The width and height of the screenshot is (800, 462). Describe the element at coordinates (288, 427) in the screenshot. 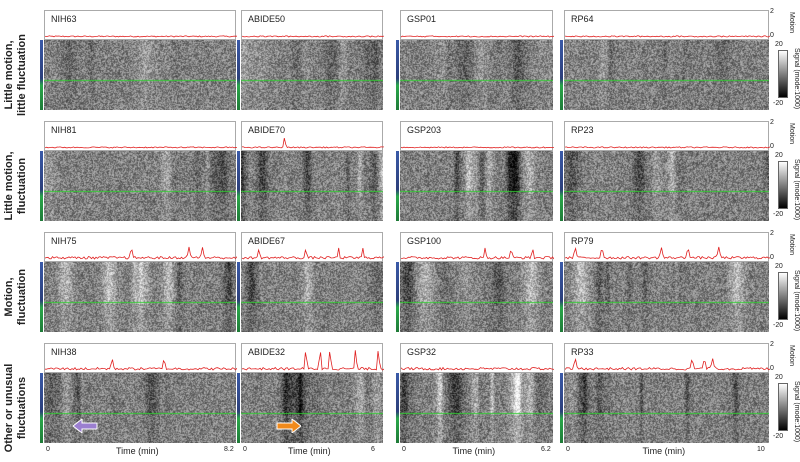

I see `orange-arrow-wrap` at that location.